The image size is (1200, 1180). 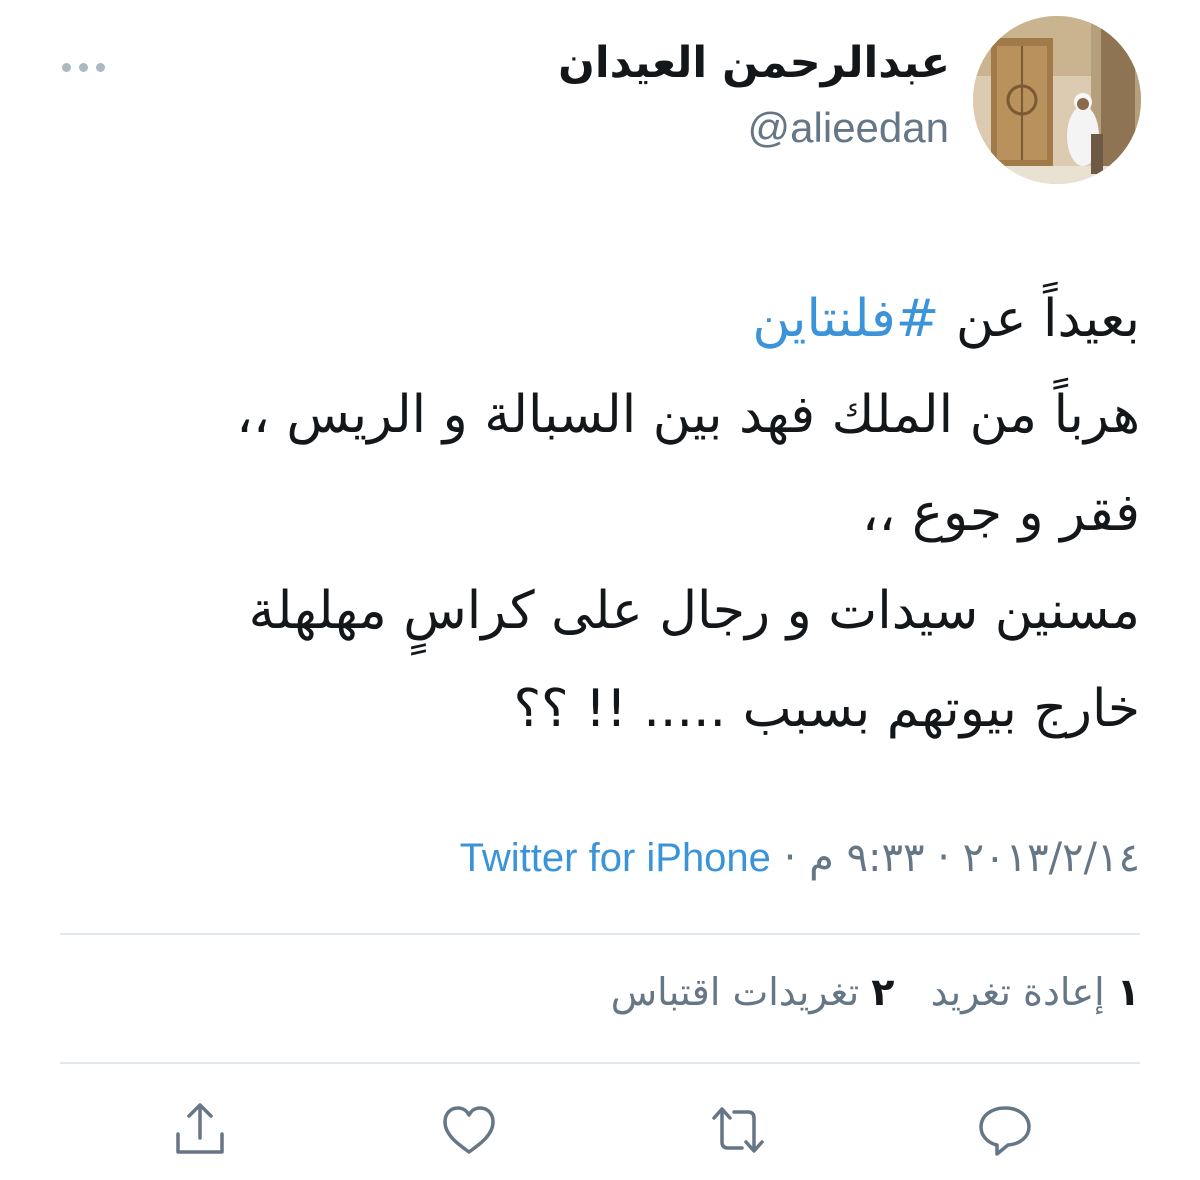 I want to click on profile-photo-icon, so click(x=1057, y=100).